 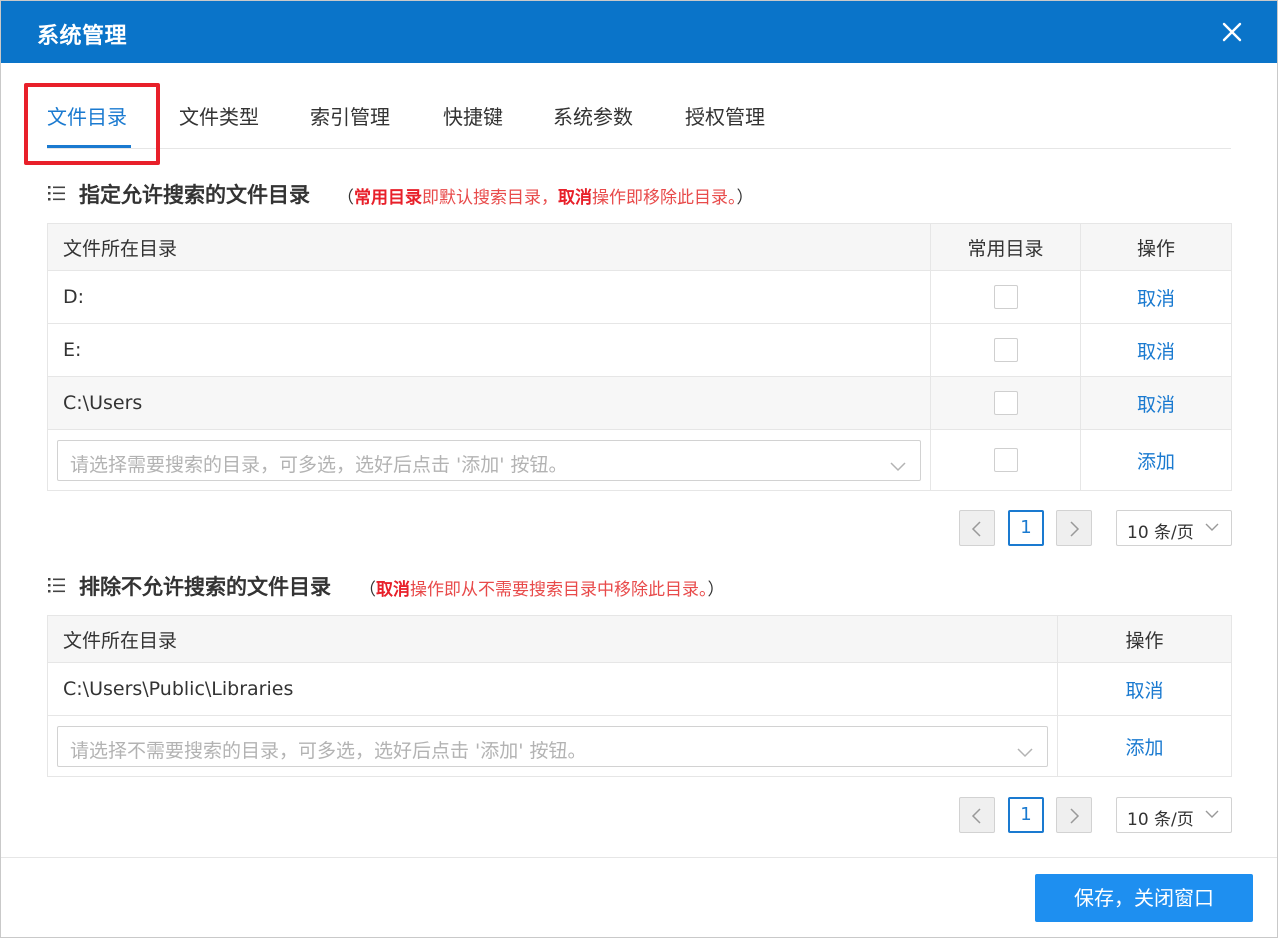 I want to click on tab-file-type: 文件类型, so click(x=219, y=115).